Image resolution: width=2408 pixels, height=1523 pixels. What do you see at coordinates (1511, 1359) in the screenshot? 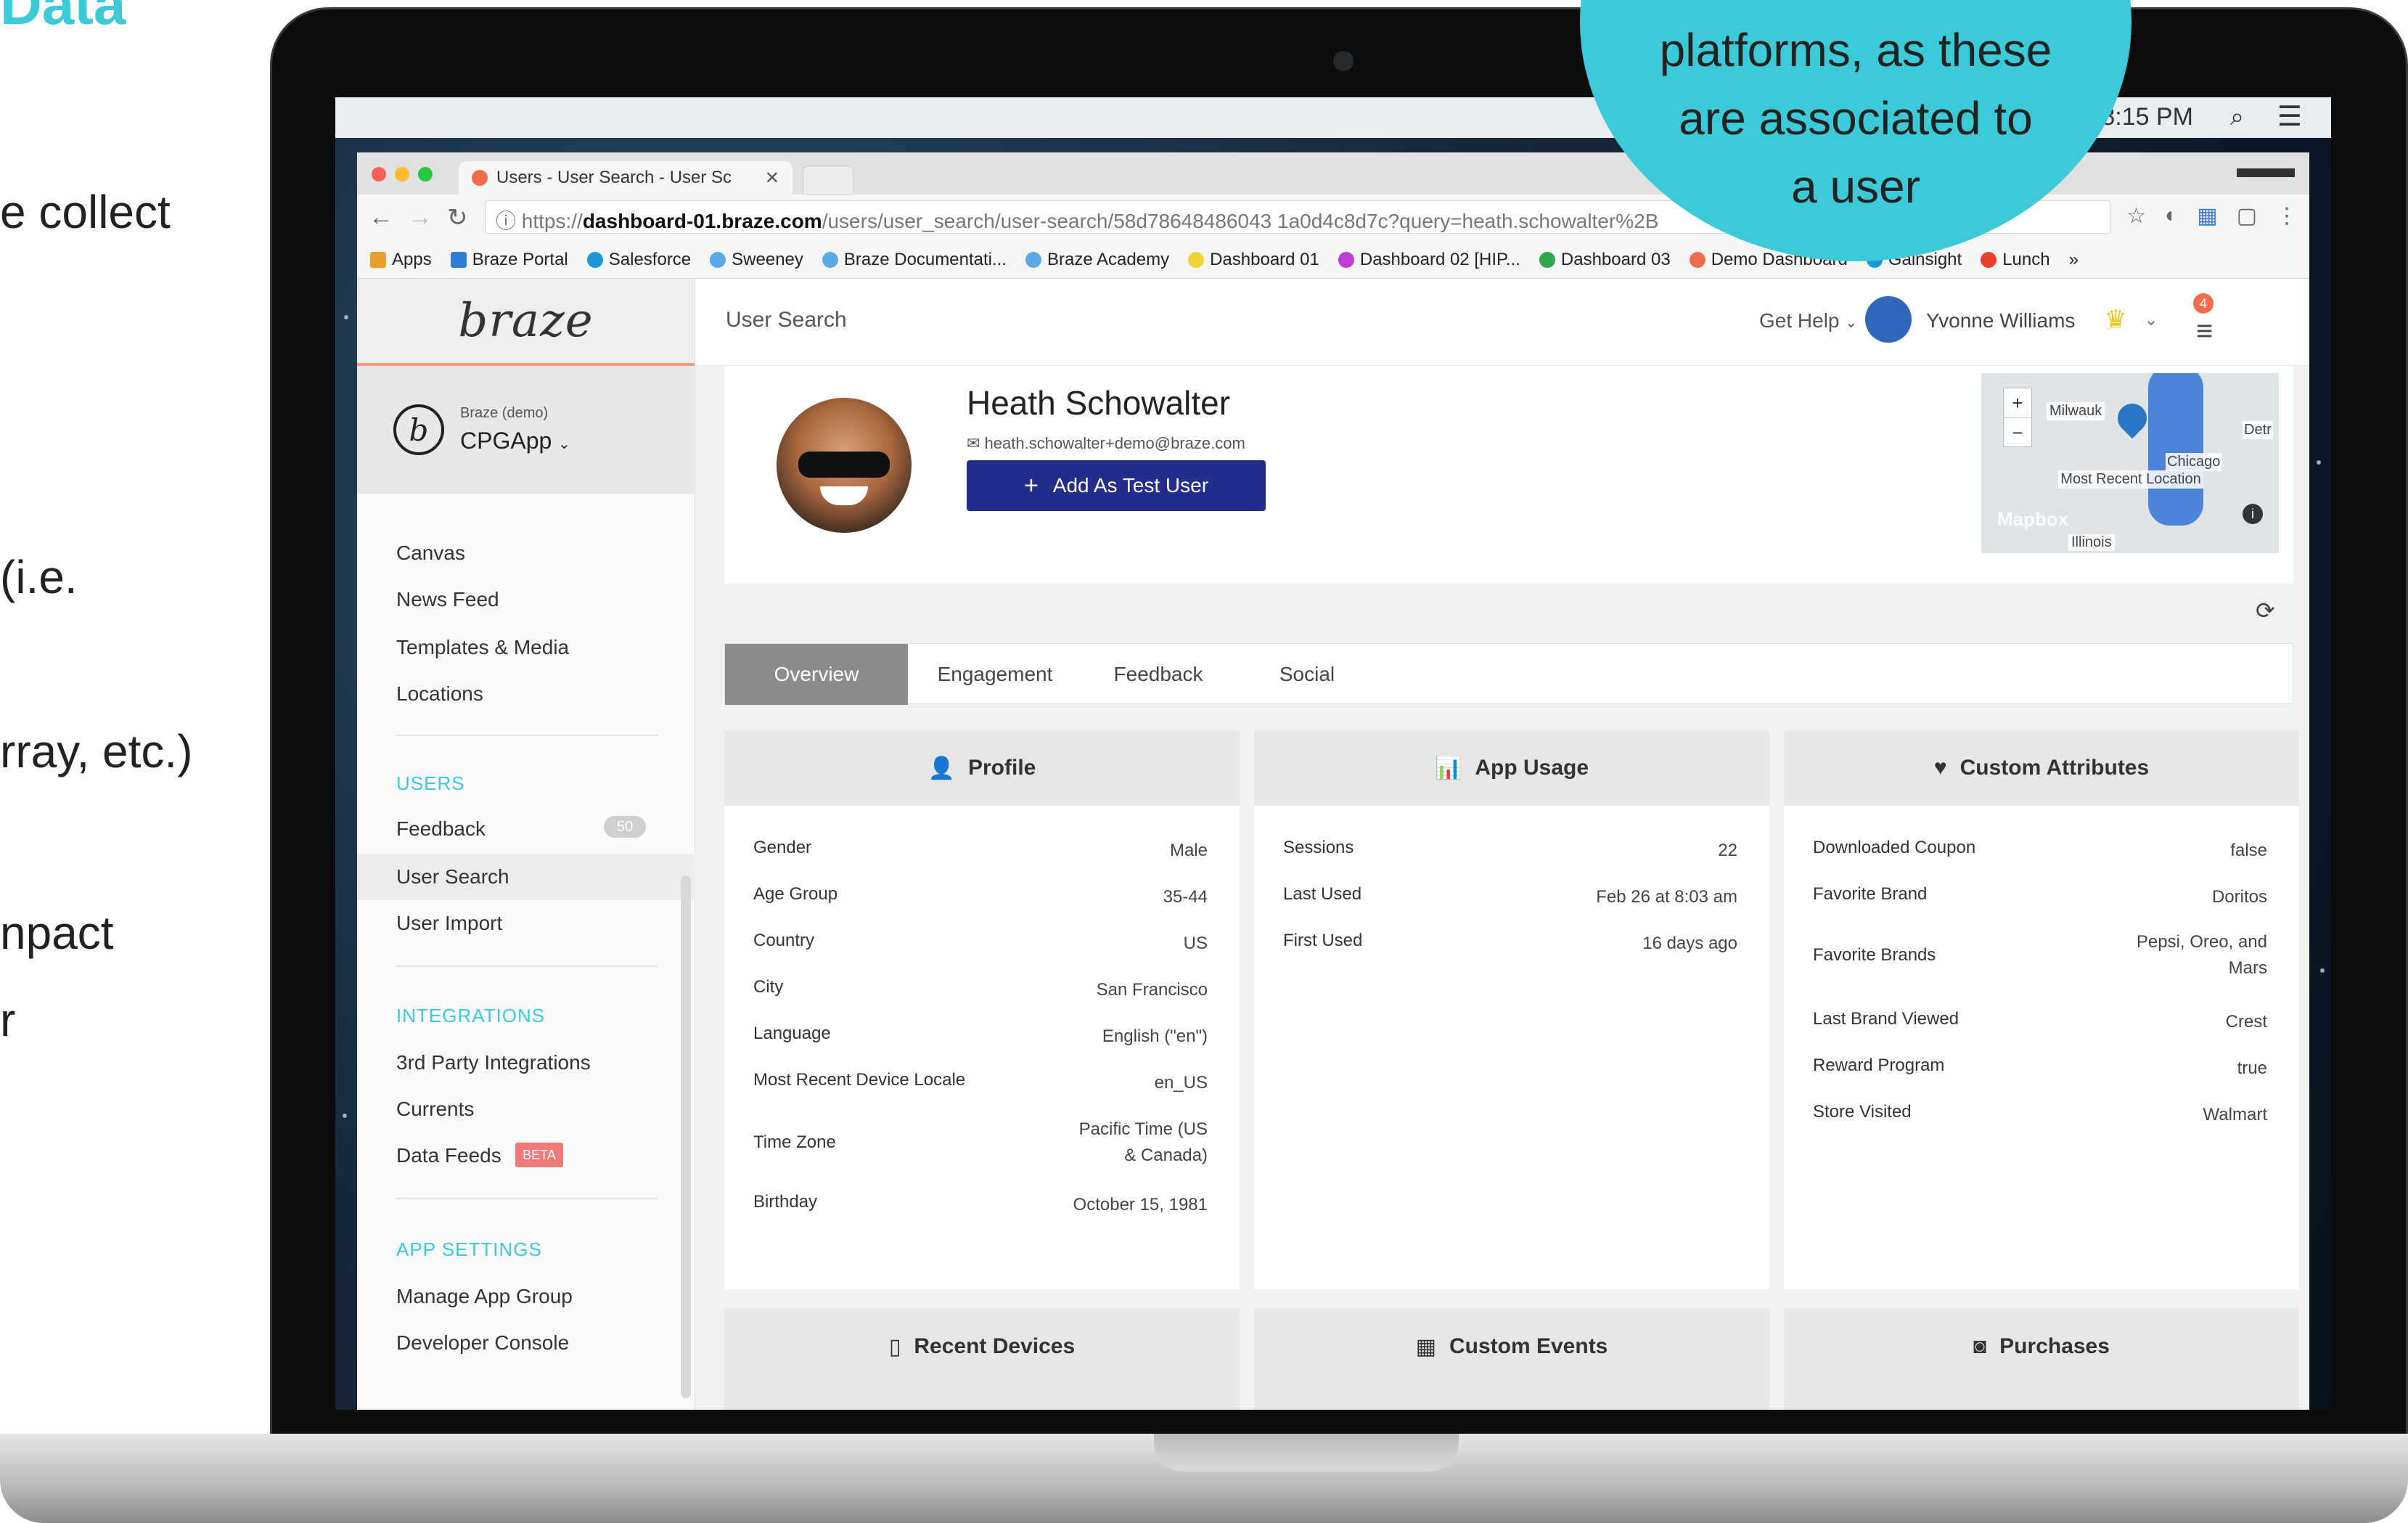
I see `custom-events-card: ▦ Custom Events` at bounding box center [1511, 1359].